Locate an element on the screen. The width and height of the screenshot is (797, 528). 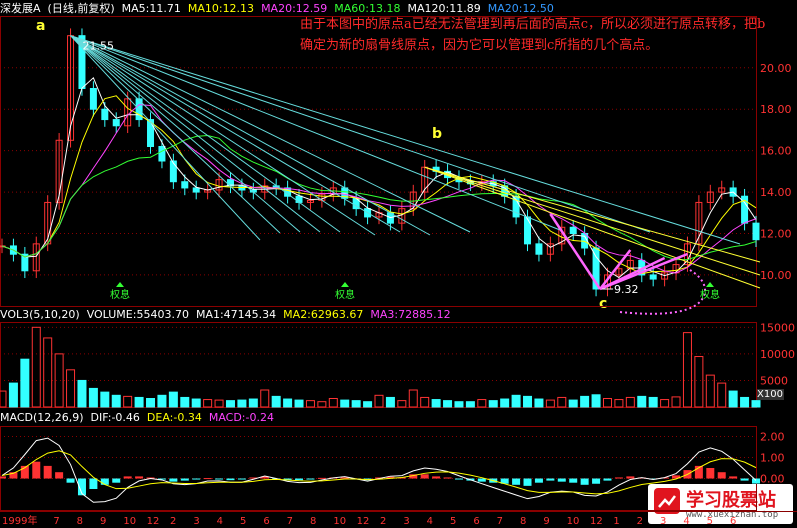
dif-line is located at coordinates (379, 470).